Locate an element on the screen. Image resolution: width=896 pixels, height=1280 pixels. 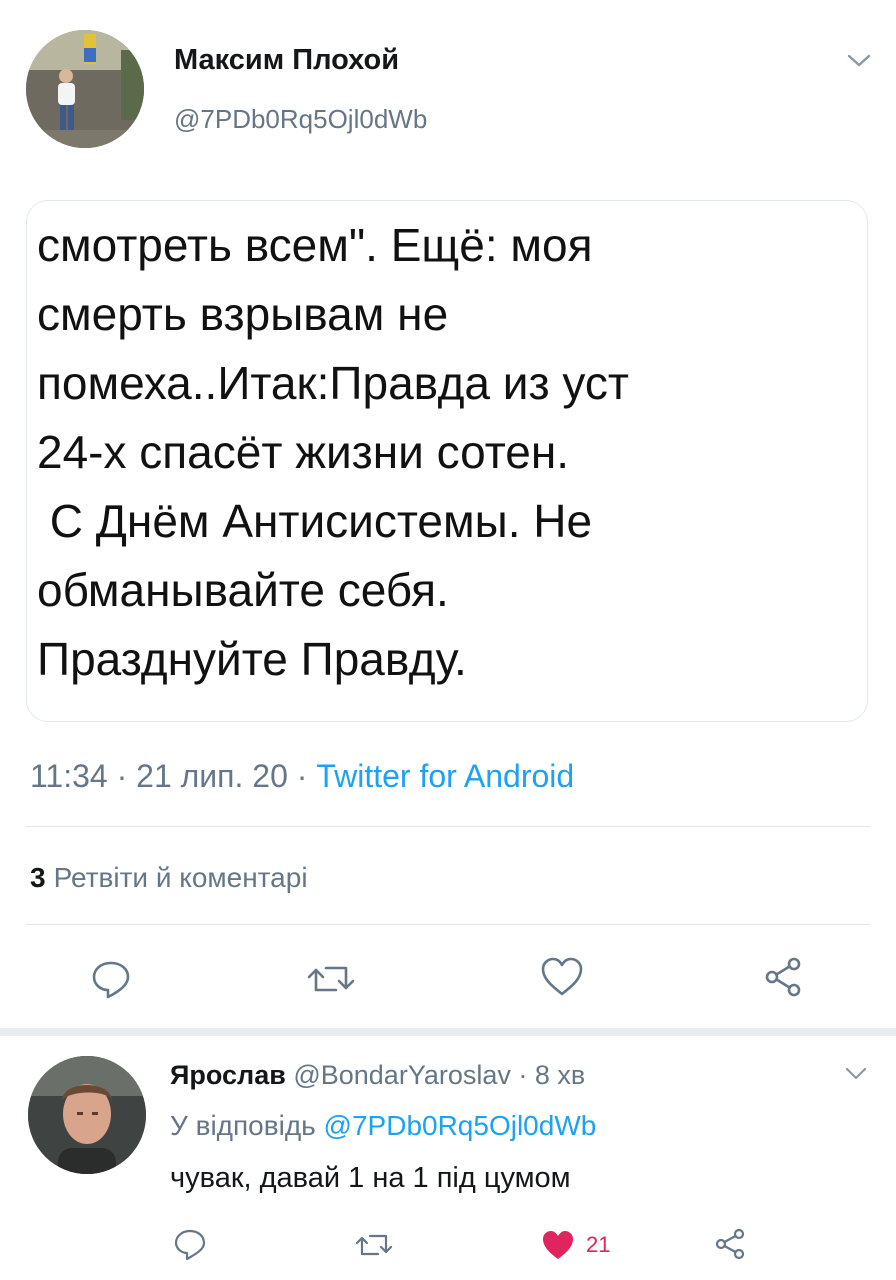
like-count: 21 is located at coordinates (598, 1244).